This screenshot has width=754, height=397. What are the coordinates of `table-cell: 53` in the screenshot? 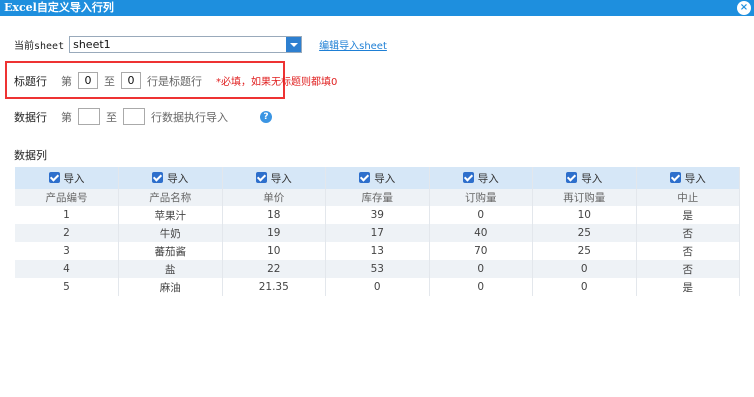 It's located at (377, 269).